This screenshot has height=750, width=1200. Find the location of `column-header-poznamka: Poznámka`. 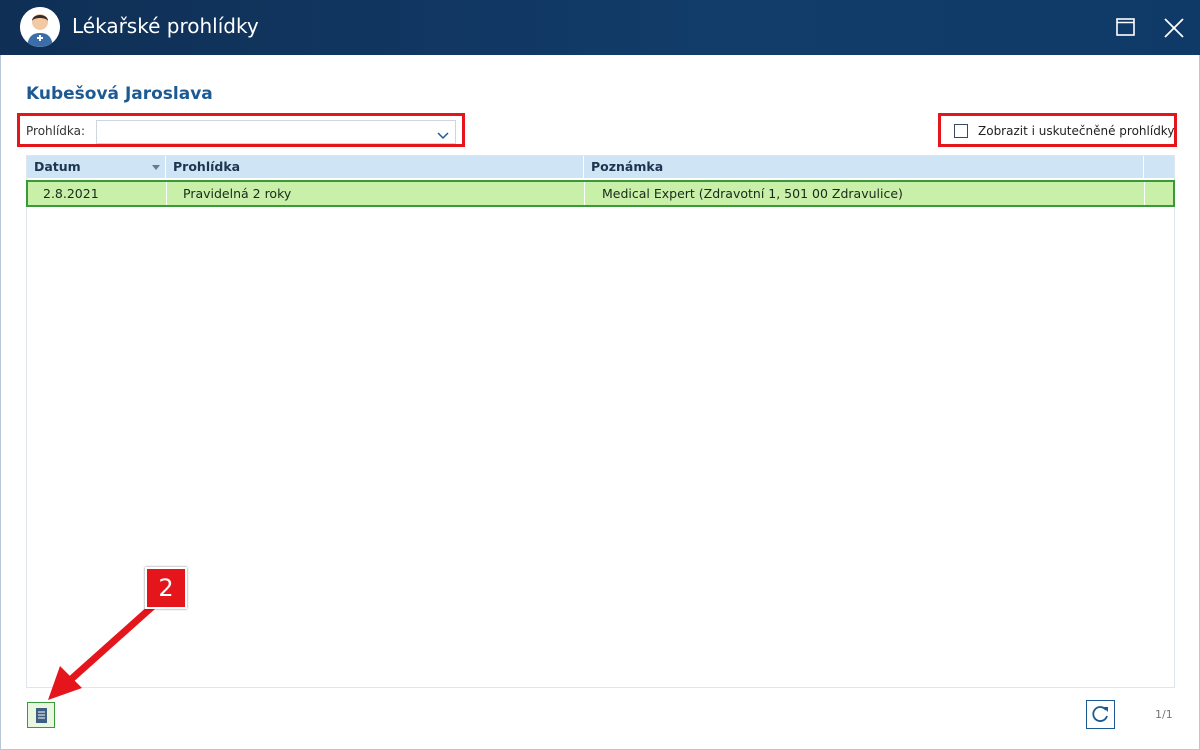

column-header-poznamka: Poznámka is located at coordinates (864, 167).